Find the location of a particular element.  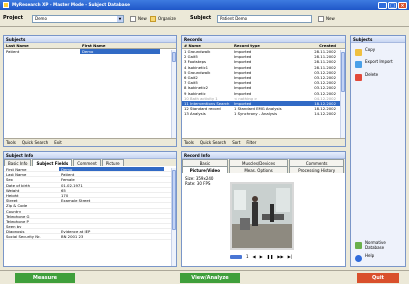

app-icon is located at coordinates (6, 5).